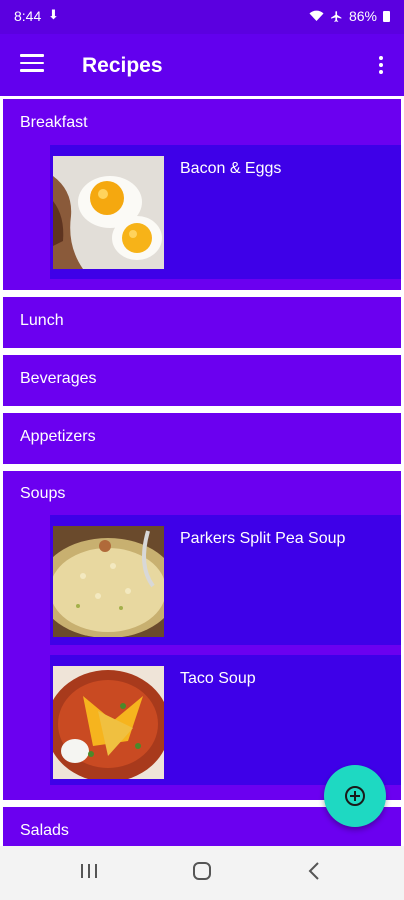 The width and height of the screenshot is (404, 900). What do you see at coordinates (386, 16) in the screenshot?
I see `battery-icon` at bounding box center [386, 16].